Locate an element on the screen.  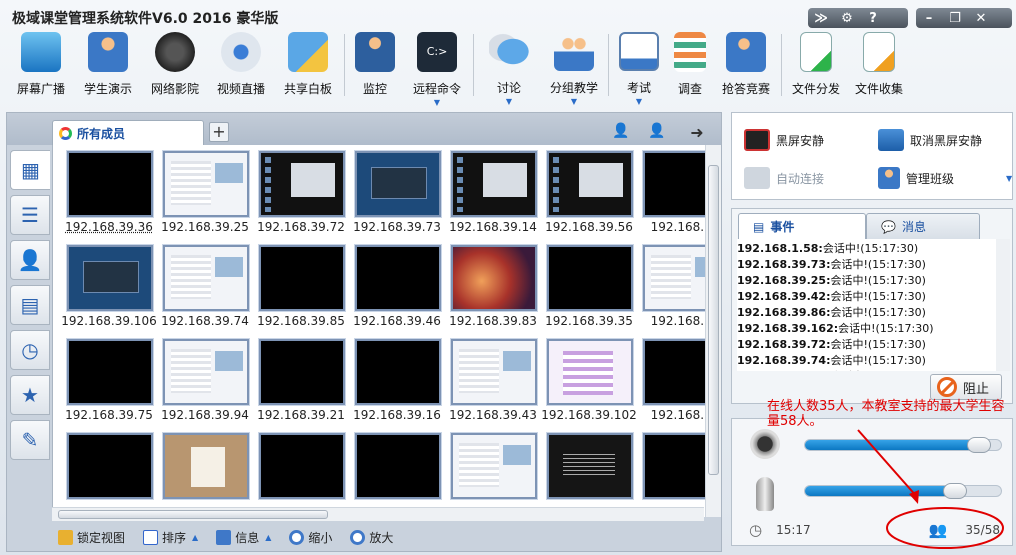
group-teaching-button: 分组教学 ▼ is located at coordinates (574, 68).